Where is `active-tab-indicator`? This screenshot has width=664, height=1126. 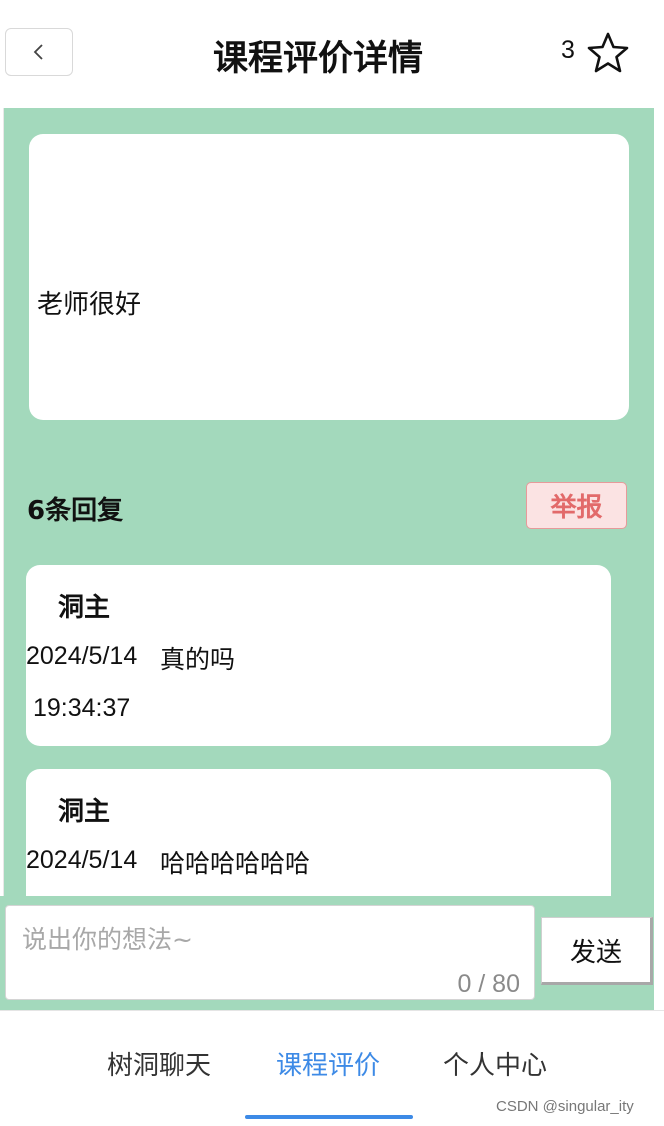
active-tab-indicator is located at coordinates (329, 1117).